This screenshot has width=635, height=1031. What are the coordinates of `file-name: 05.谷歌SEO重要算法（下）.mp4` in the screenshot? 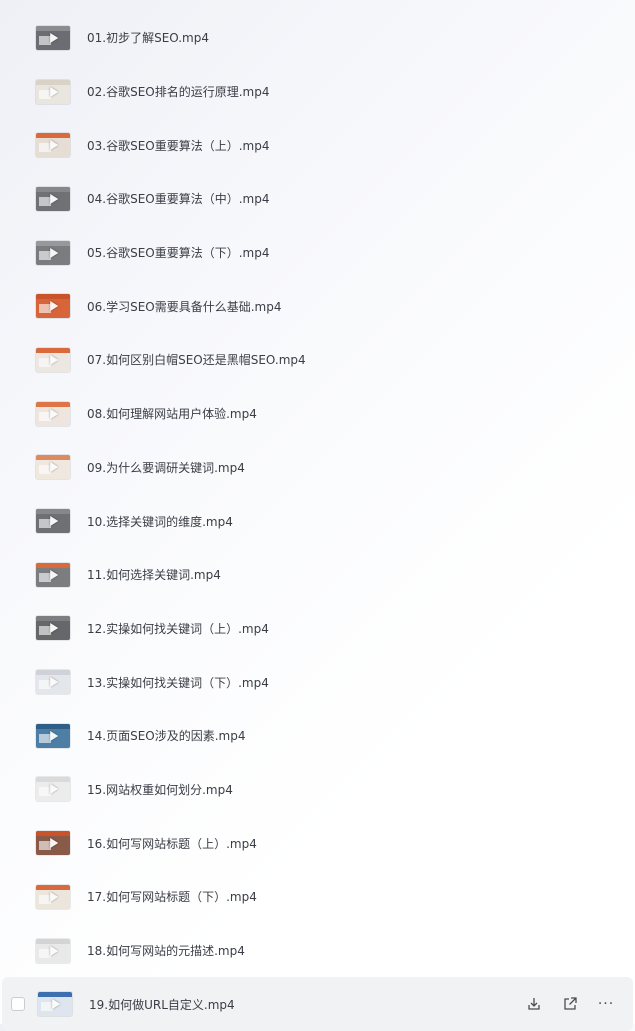 It's located at (178, 252).